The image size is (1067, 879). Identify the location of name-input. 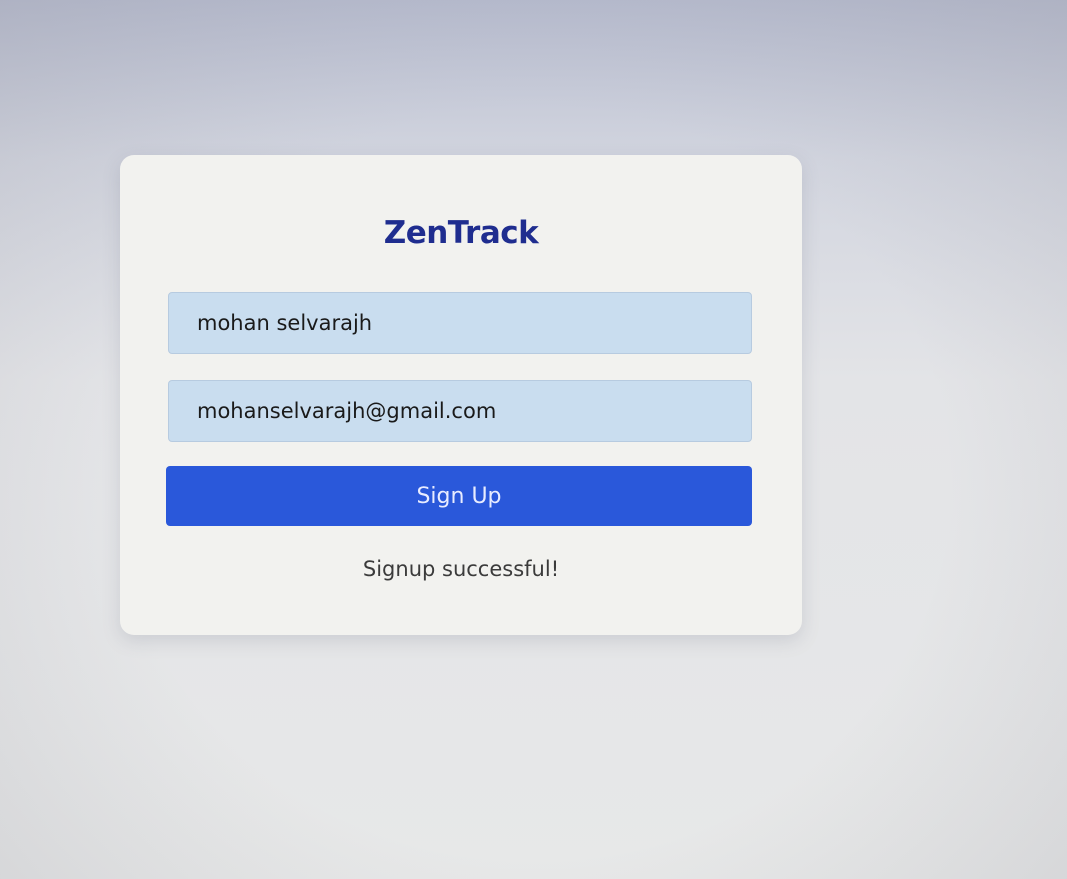
(460, 323).